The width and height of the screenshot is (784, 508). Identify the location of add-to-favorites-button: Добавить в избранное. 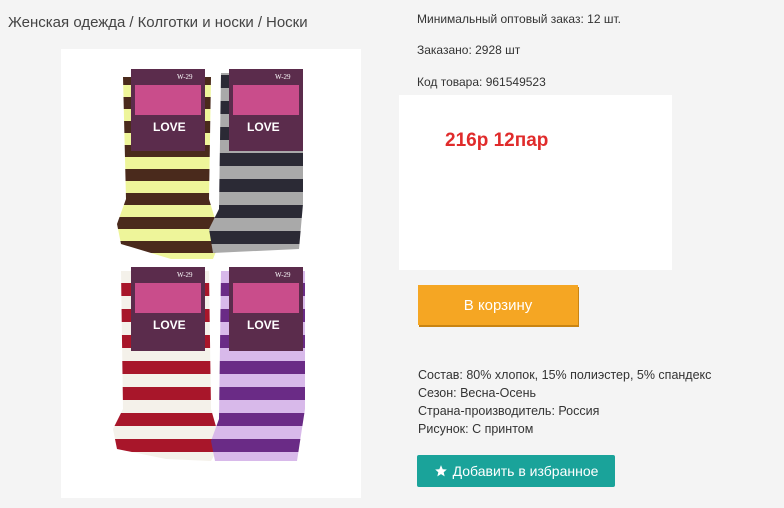
(516, 471).